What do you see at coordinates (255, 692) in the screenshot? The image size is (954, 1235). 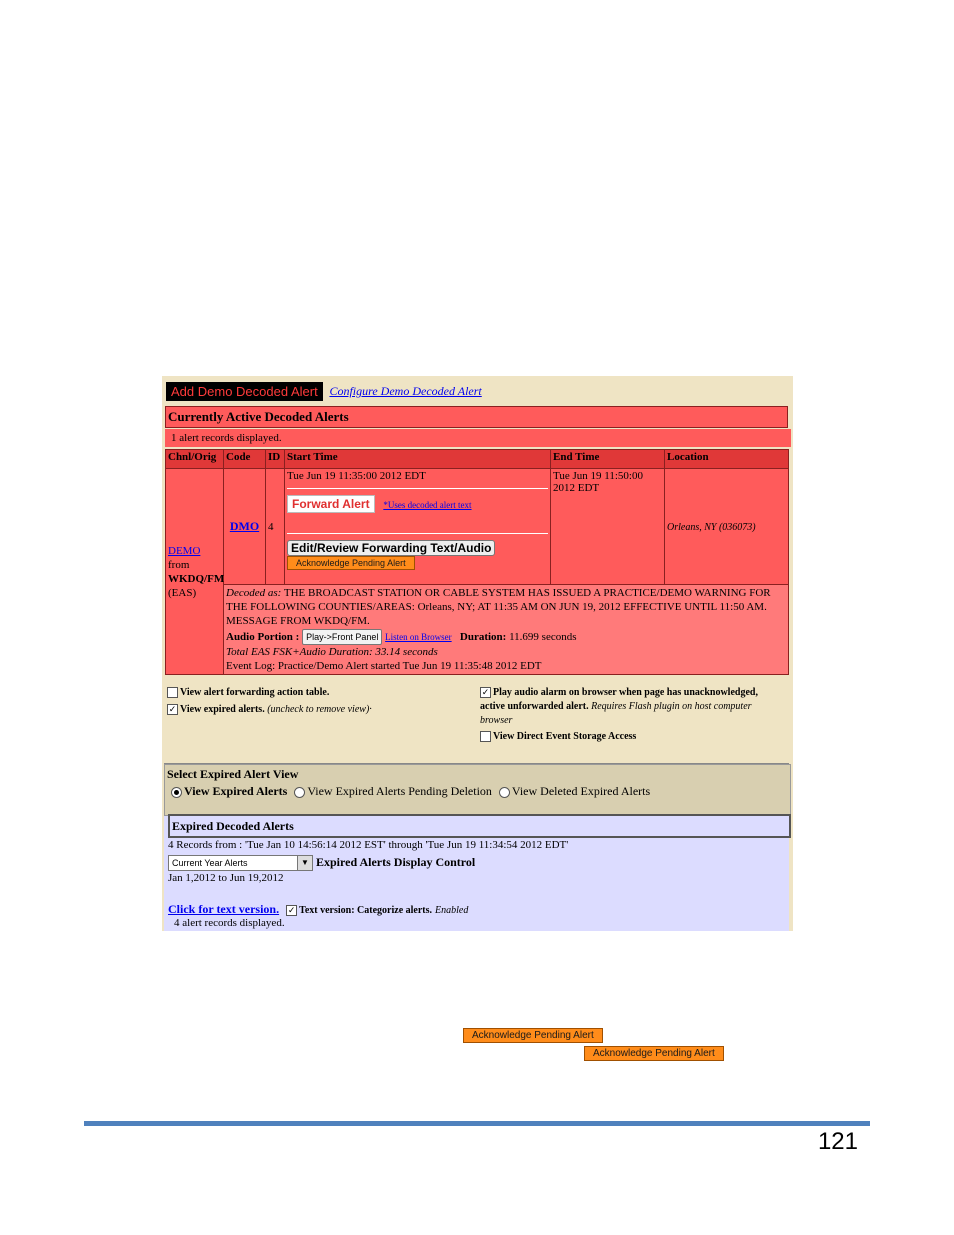 I see `view-forwarding-label: View alert forwarding action table.` at bounding box center [255, 692].